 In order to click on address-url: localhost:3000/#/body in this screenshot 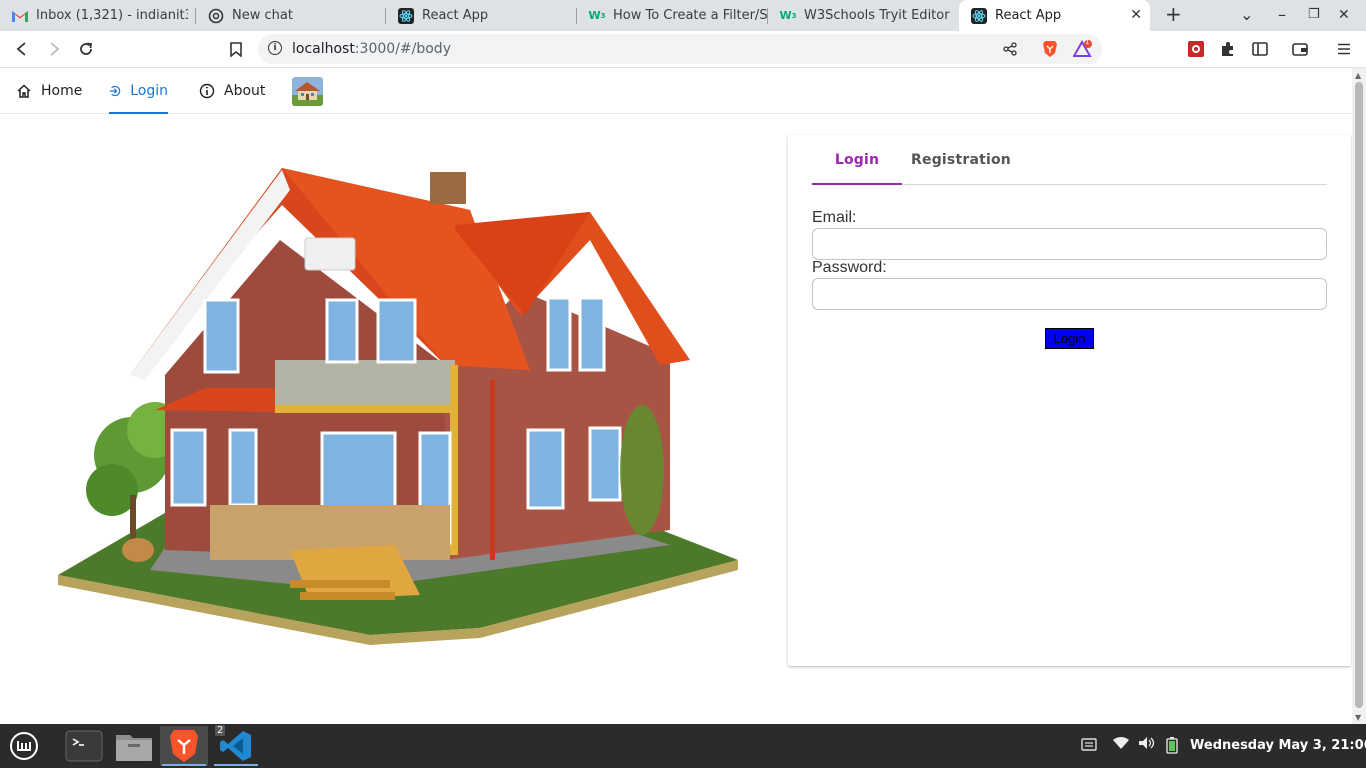, I will do `click(371, 49)`.